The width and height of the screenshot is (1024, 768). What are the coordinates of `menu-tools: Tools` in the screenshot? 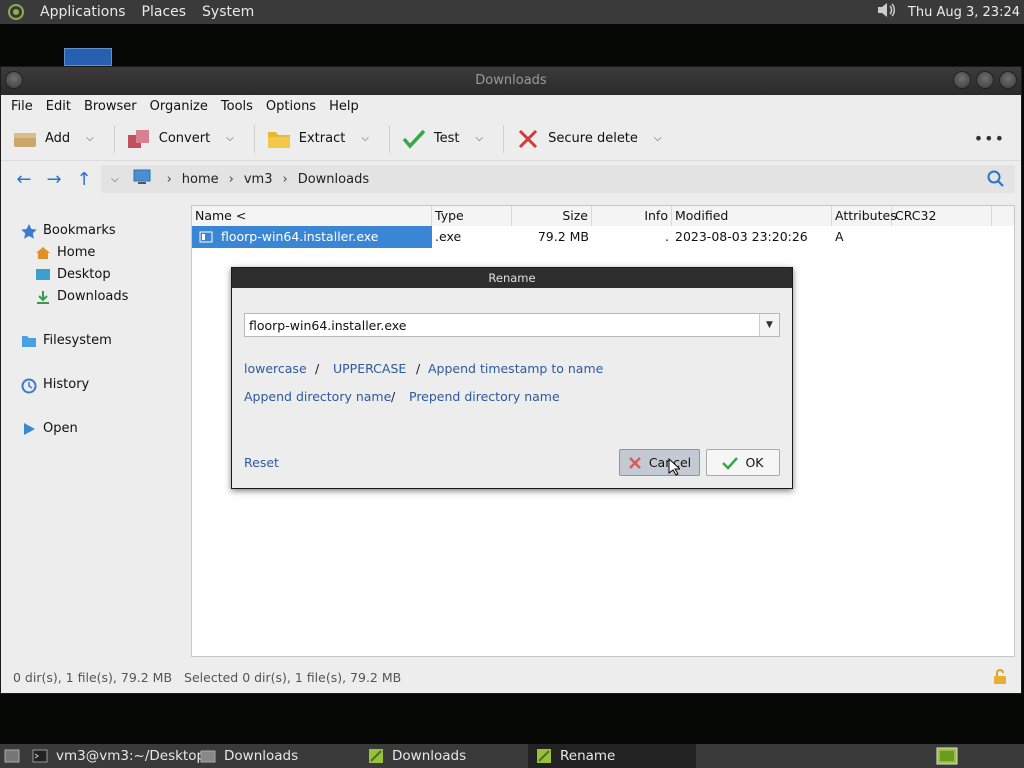 It's located at (237, 106).